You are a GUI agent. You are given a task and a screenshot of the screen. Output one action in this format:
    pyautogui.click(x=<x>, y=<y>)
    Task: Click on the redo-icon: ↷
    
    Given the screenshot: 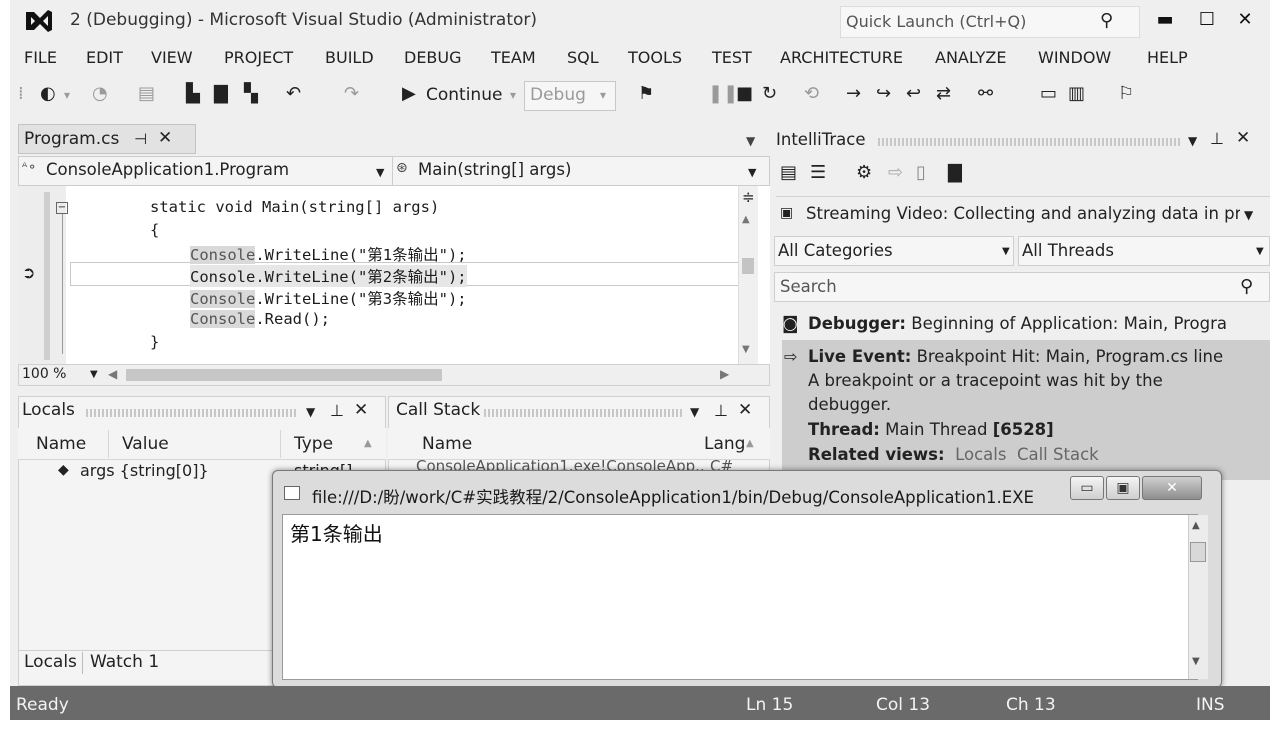 What is the action you would take?
    pyautogui.click(x=351, y=93)
    